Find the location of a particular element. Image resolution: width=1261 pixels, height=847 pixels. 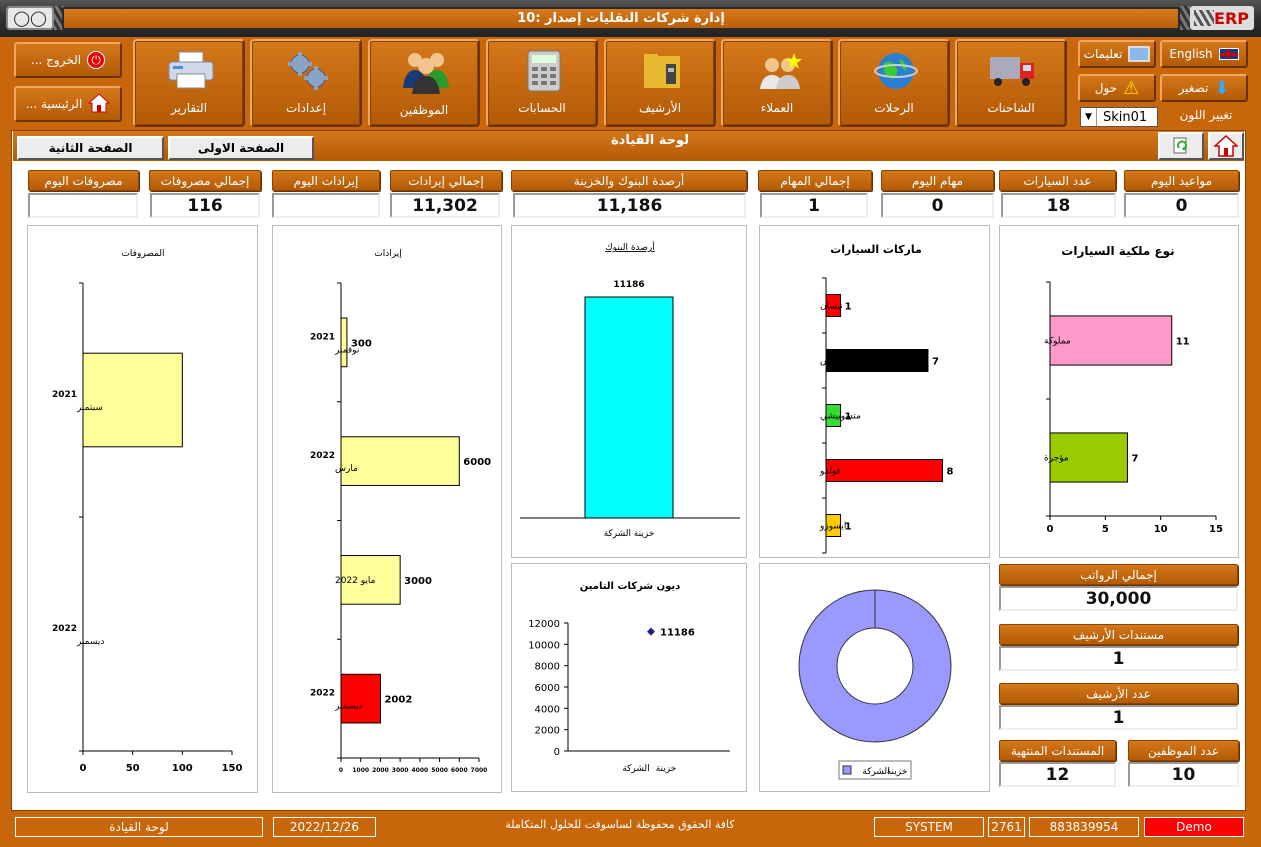

refresh-icon is located at coordinates (1180, 145).